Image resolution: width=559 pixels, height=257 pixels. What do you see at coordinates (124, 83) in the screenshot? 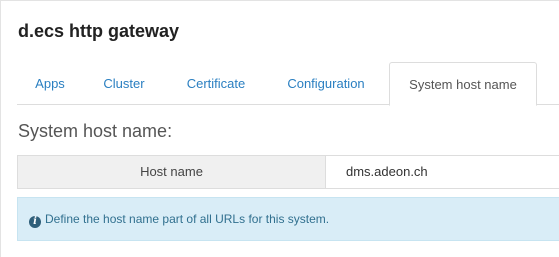
I see `tab-cluster: Cluster` at bounding box center [124, 83].